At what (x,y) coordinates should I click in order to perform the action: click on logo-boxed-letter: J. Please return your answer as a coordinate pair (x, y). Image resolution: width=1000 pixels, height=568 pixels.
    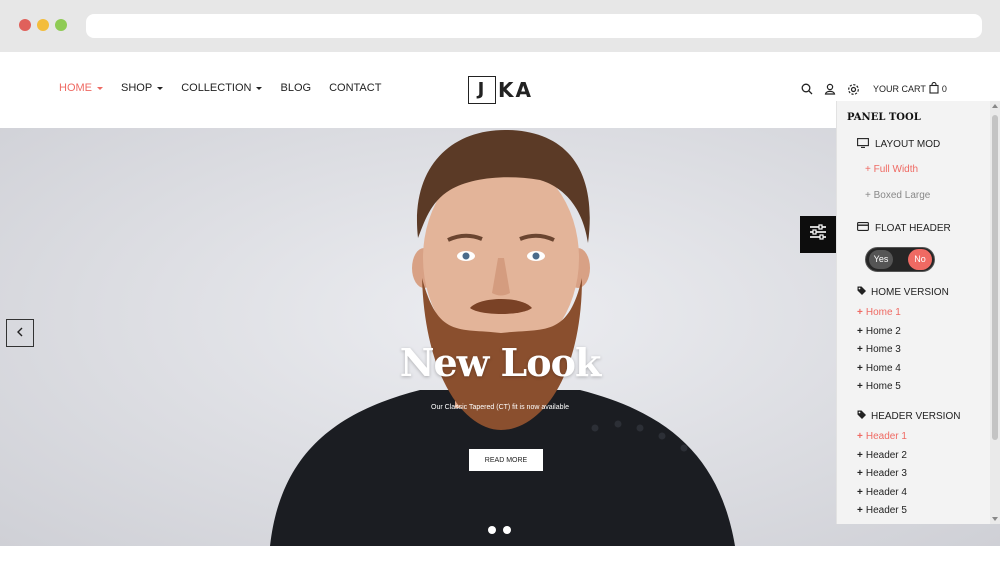
    Looking at the image, I should click on (482, 90).